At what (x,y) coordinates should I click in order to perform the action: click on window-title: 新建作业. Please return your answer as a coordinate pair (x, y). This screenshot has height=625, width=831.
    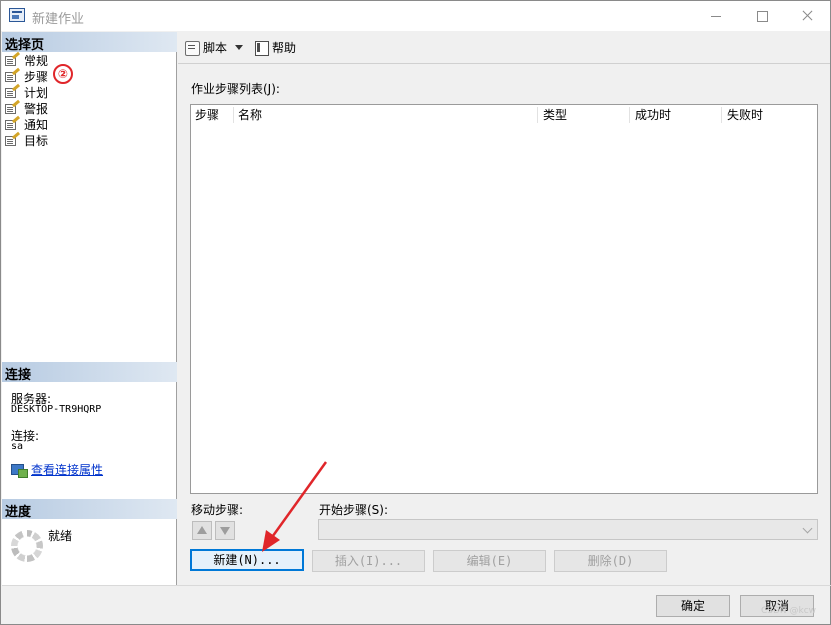
    Looking at the image, I should click on (58, 19).